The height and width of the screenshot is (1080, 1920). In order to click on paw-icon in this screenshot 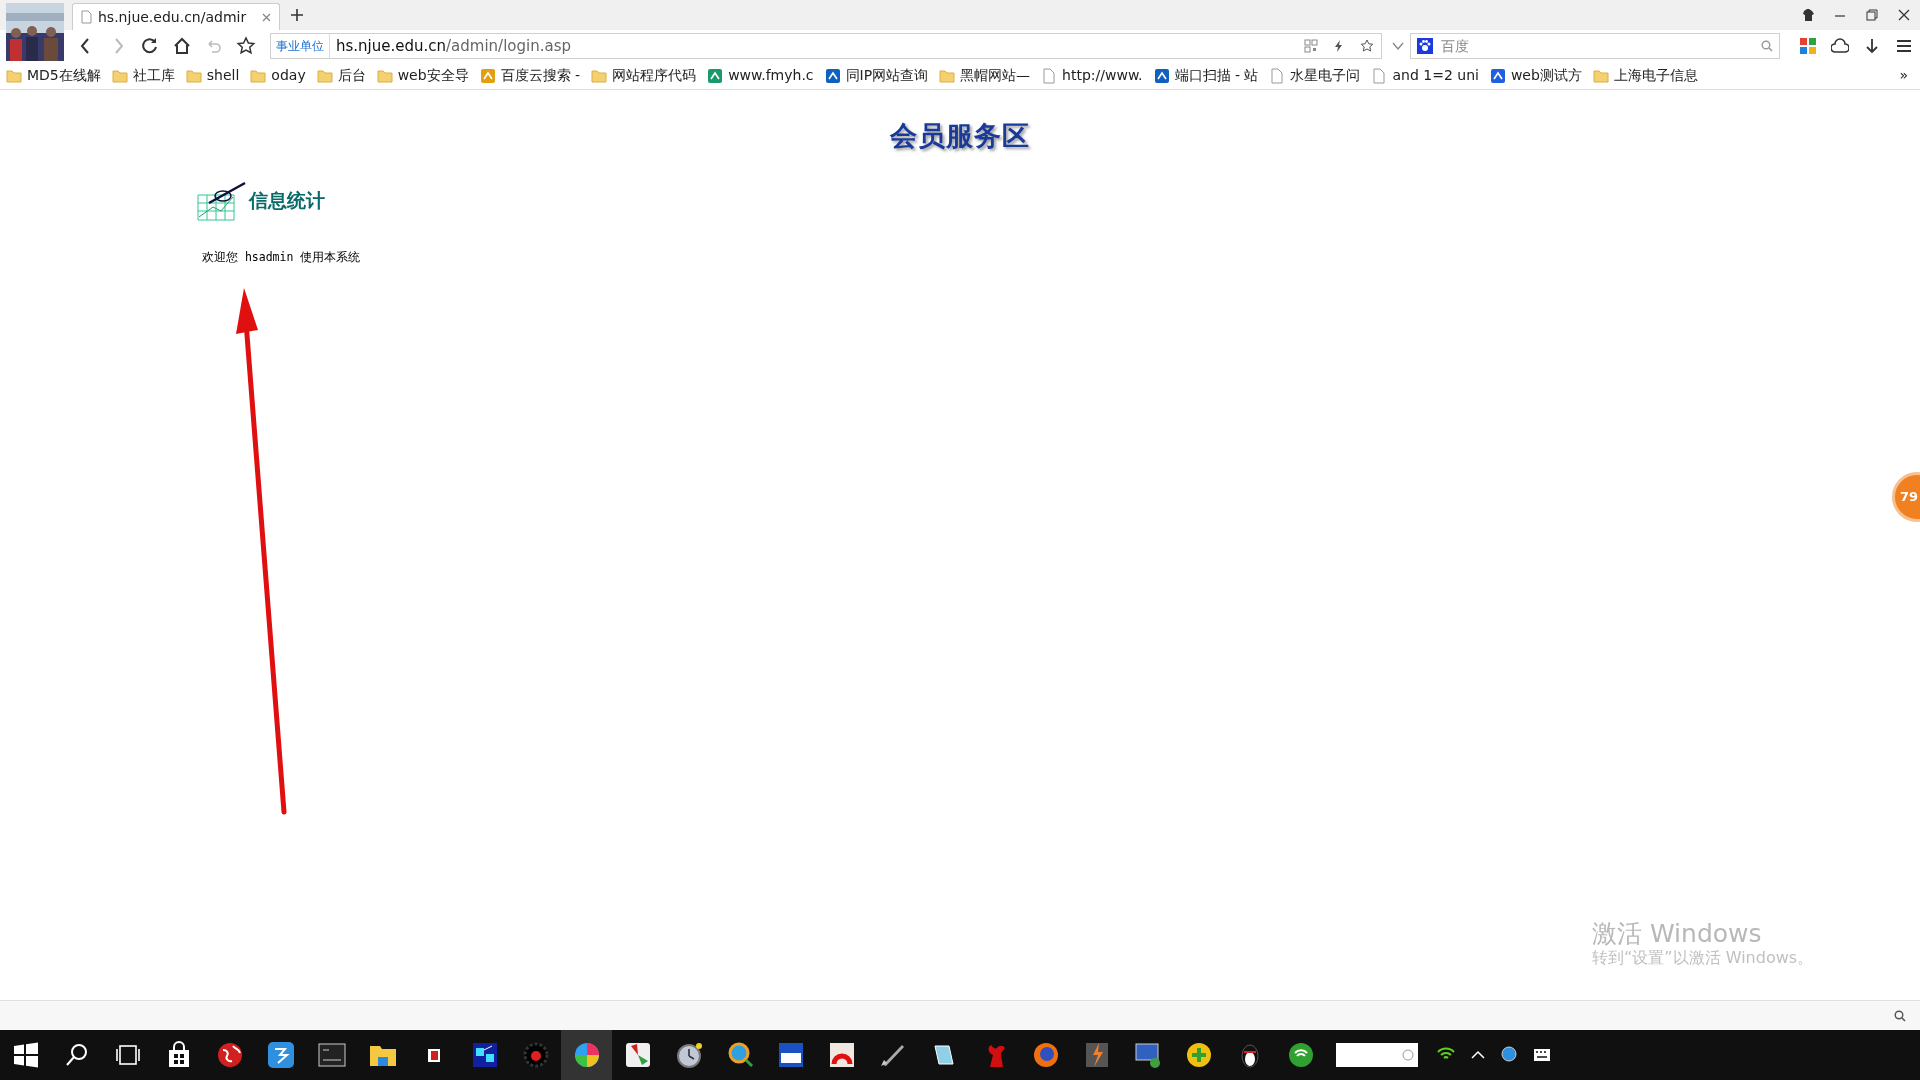, I will do `click(1425, 46)`.